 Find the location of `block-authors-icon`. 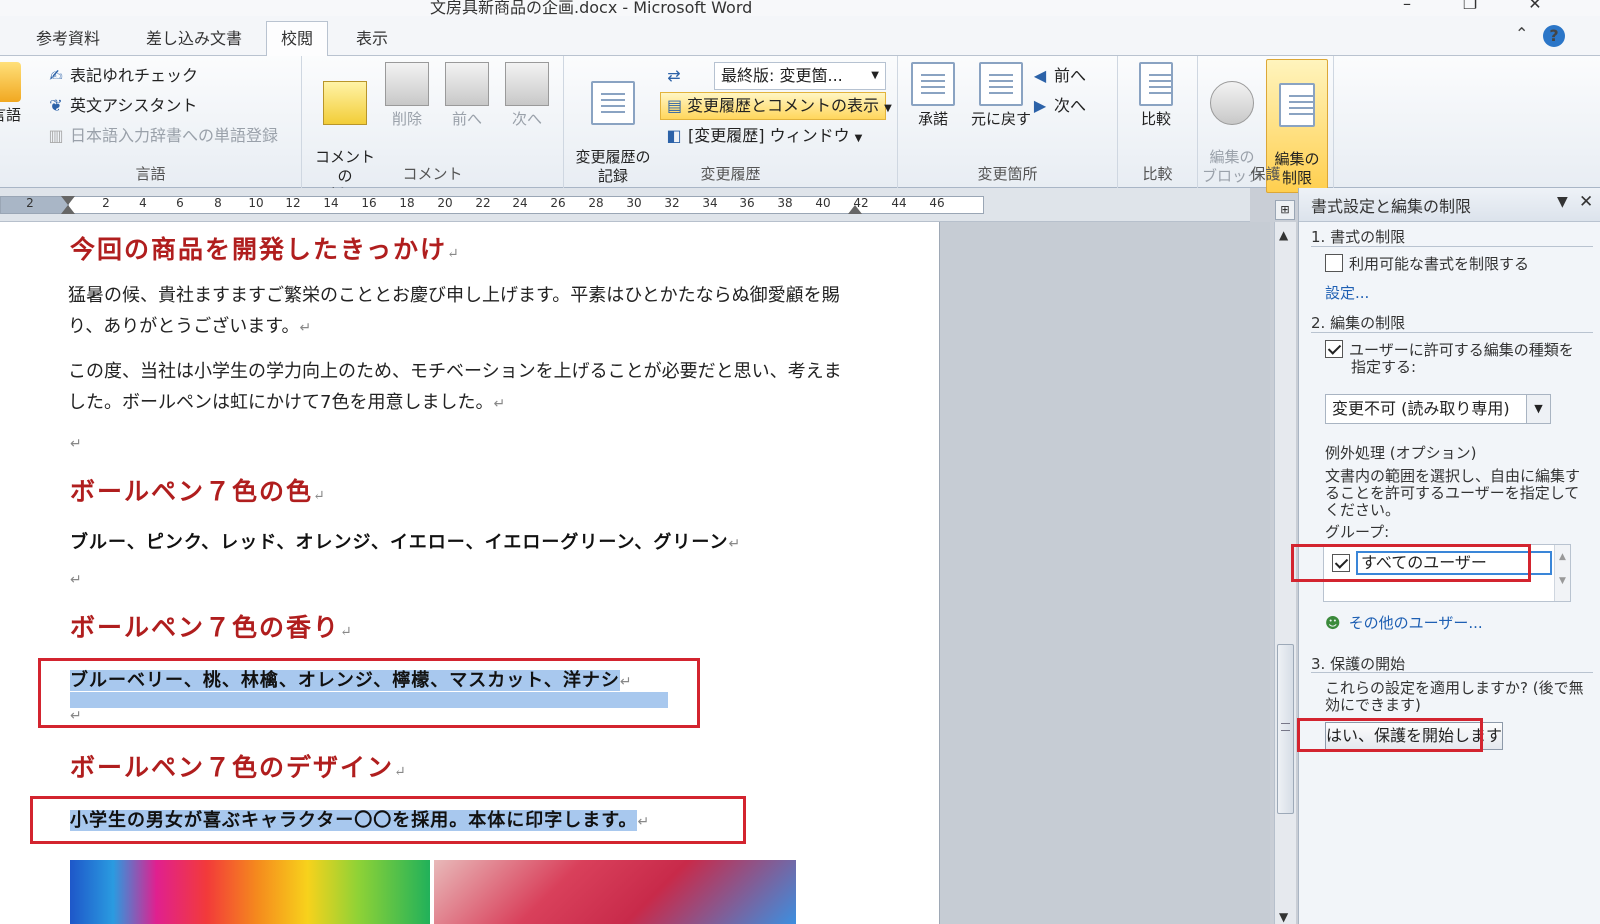

block-authors-icon is located at coordinates (1232, 103).